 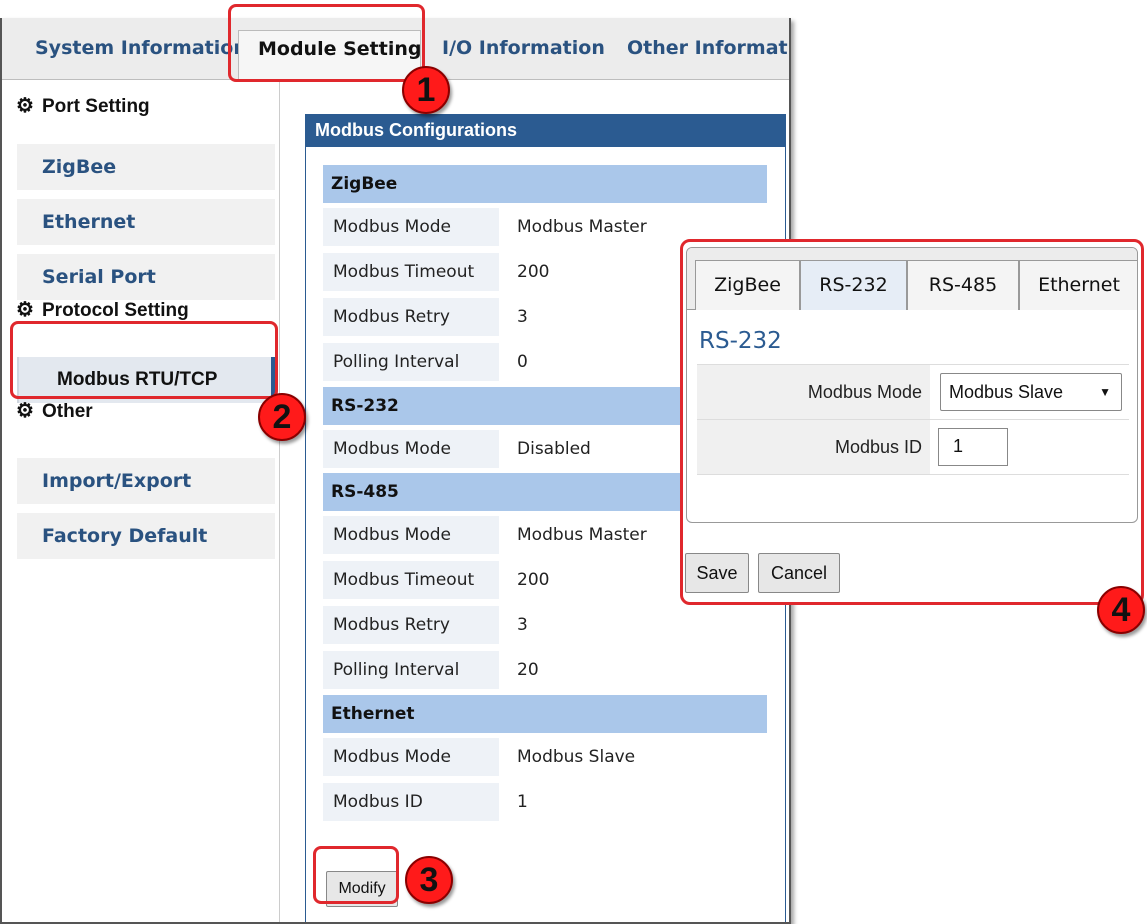 What do you see at coordinates (853, 285) in the screenshot?
I see `dialog-tab-rs232: RS-232` at bounding box center [853, 285].